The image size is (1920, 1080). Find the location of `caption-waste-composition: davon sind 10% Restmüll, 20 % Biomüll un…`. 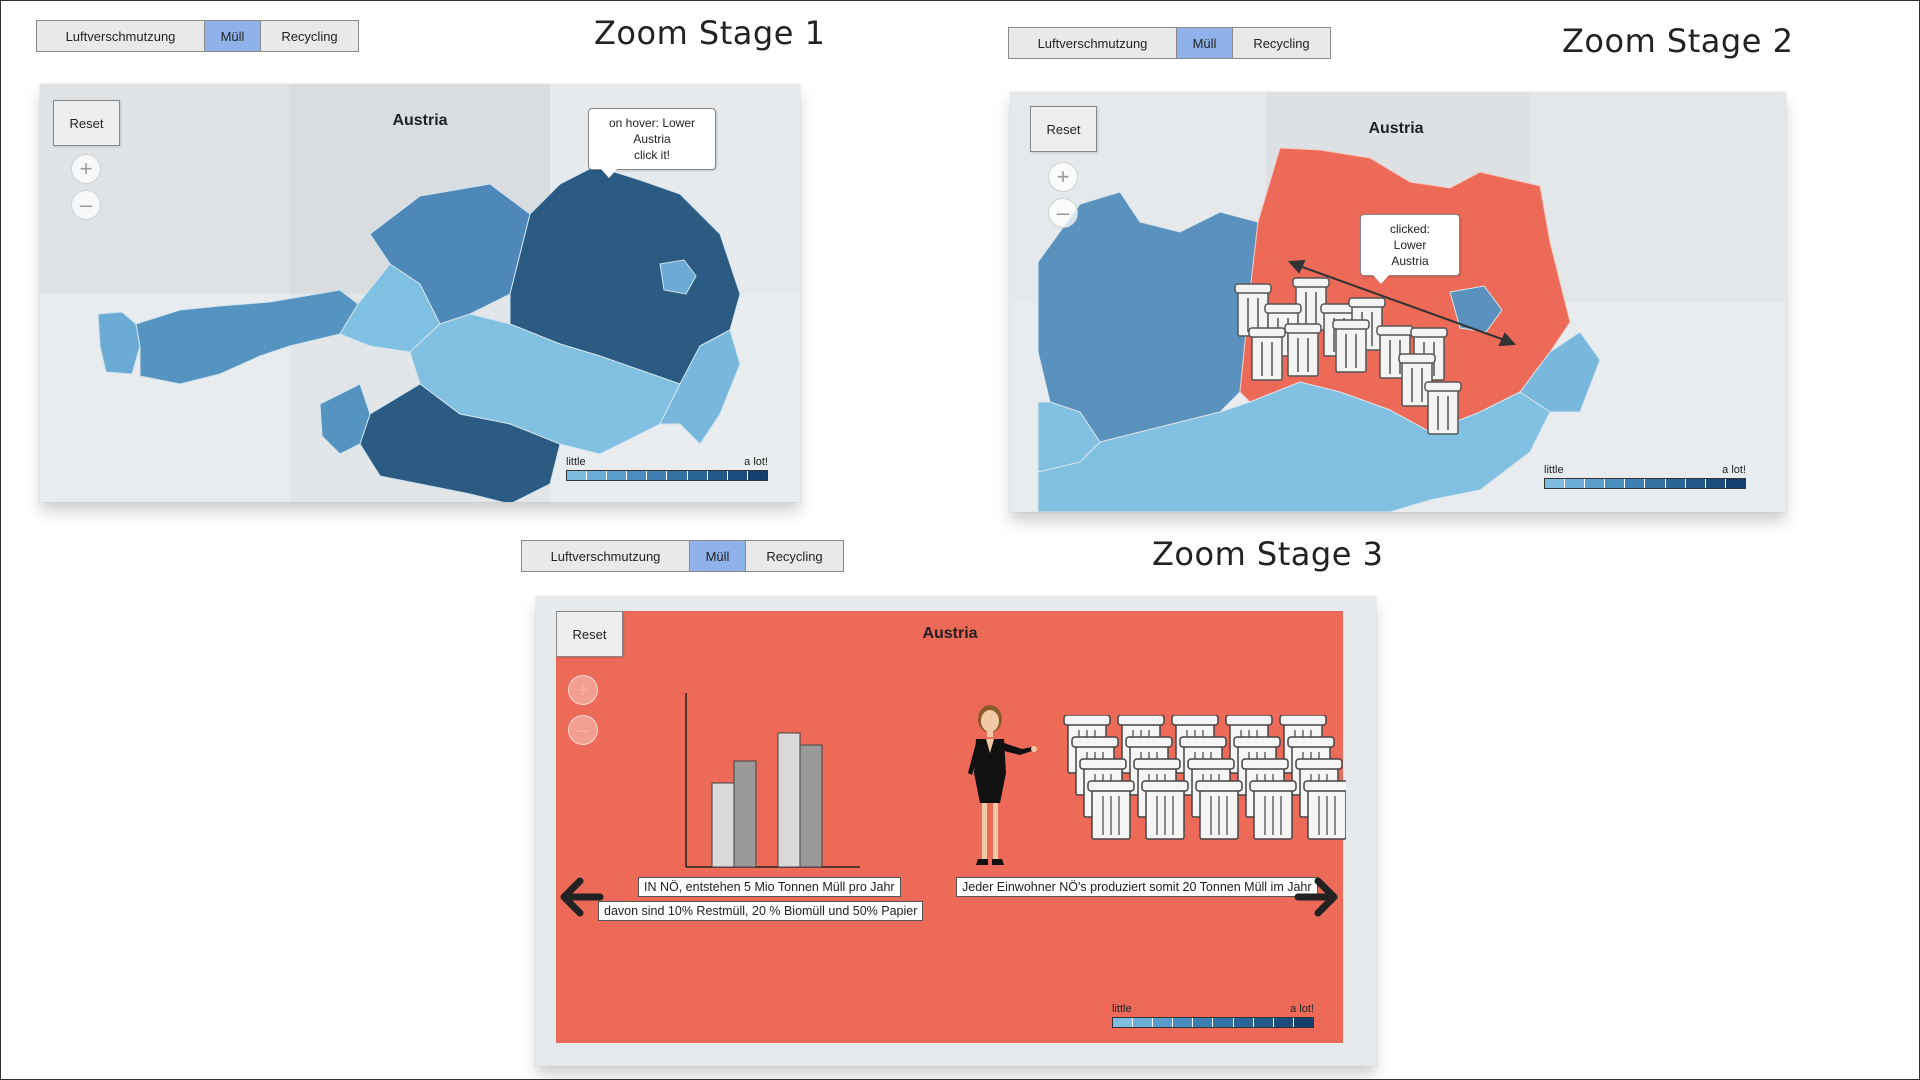

caption-waste-composition: davon sind 10% Restmüll, 20 % Biomüll un… is located at coordinates (761, 911).